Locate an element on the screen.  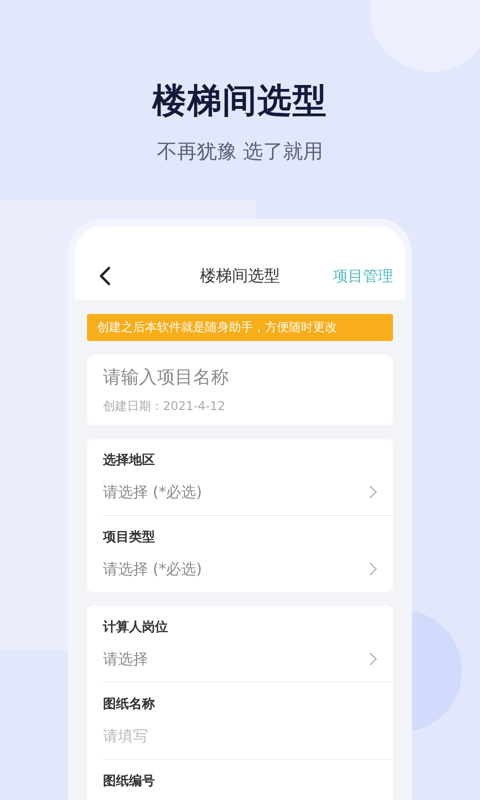
field-label: 选择地区 is located at coordinates (129, 460).